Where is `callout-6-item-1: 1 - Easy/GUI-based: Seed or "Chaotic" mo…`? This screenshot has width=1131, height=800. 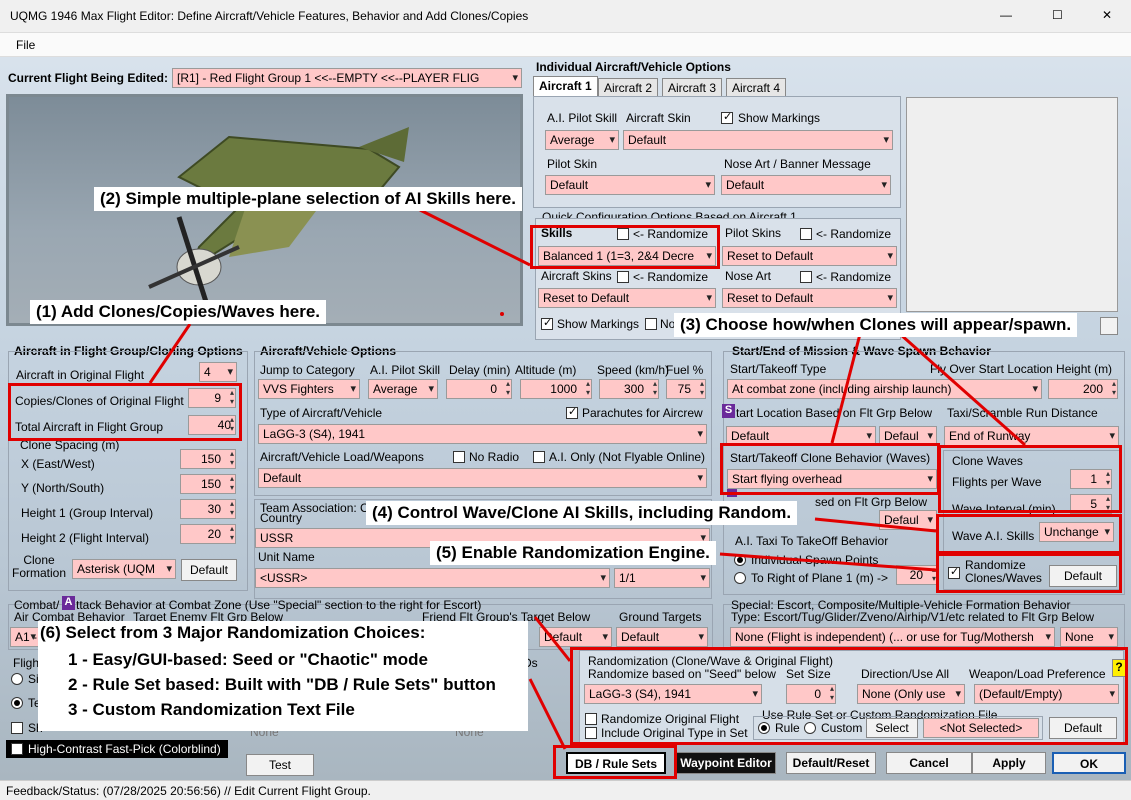
callout-6-item-1: 1 - Easy/GUI-based: Seed or "Chaotic" mo… is located at coordinates (248, 659).